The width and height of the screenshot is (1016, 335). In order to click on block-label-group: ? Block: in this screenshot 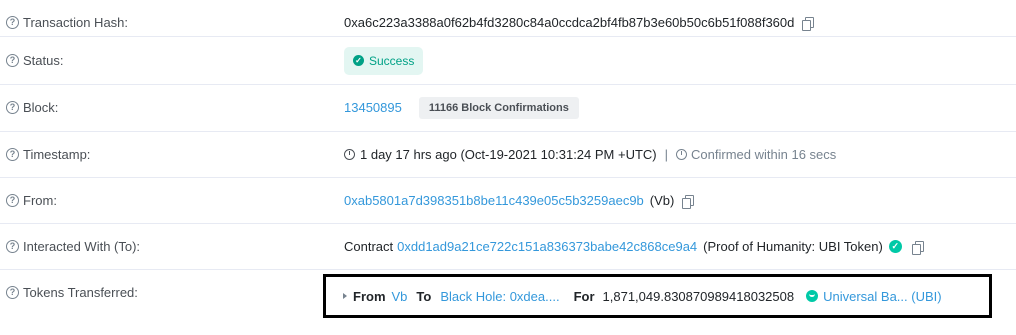, I will do `click(32, 107)`.